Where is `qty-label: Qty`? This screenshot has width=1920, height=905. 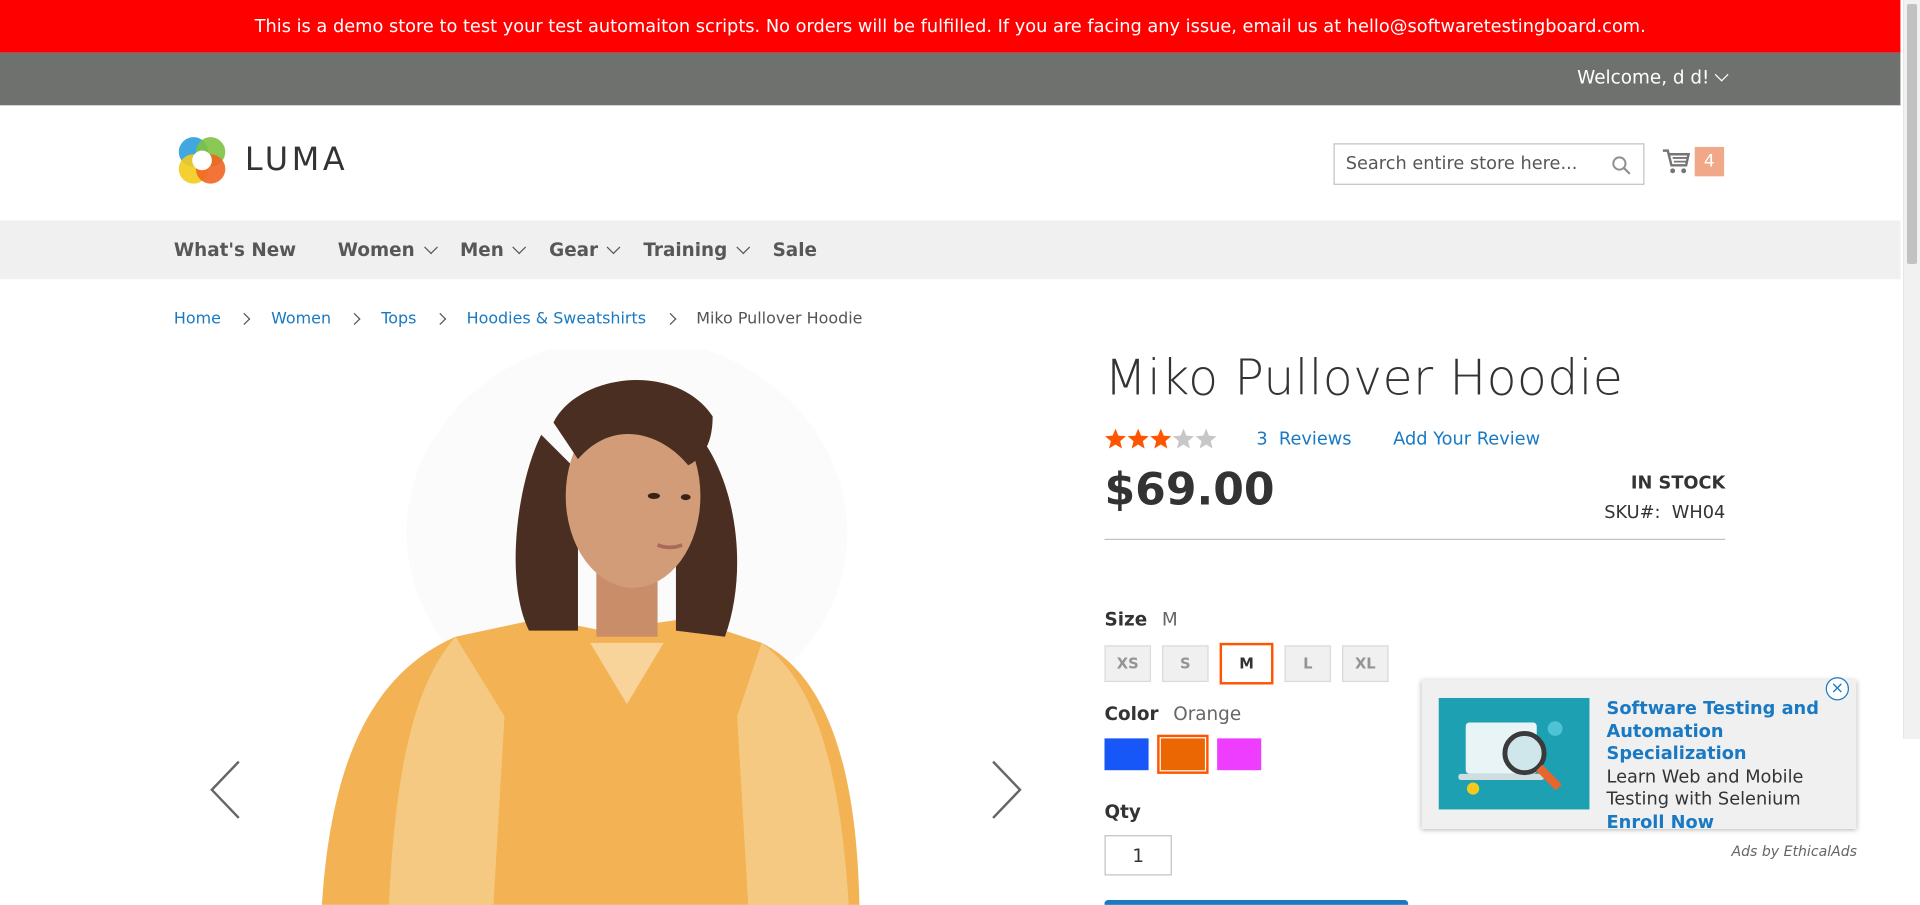
qty-label: Qty is located at coordinates (1122, 811).